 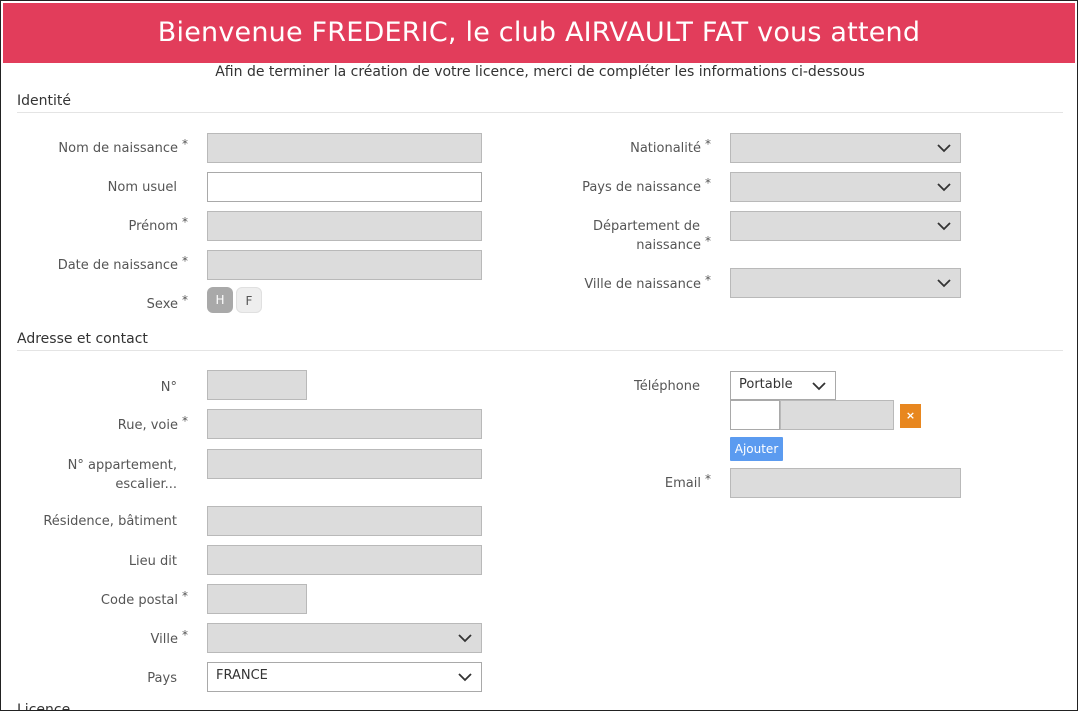 What do you see at coordinates (162, 678) in the screenshot?
I see `pays-label: Pays` at bounding box center [162, 678].